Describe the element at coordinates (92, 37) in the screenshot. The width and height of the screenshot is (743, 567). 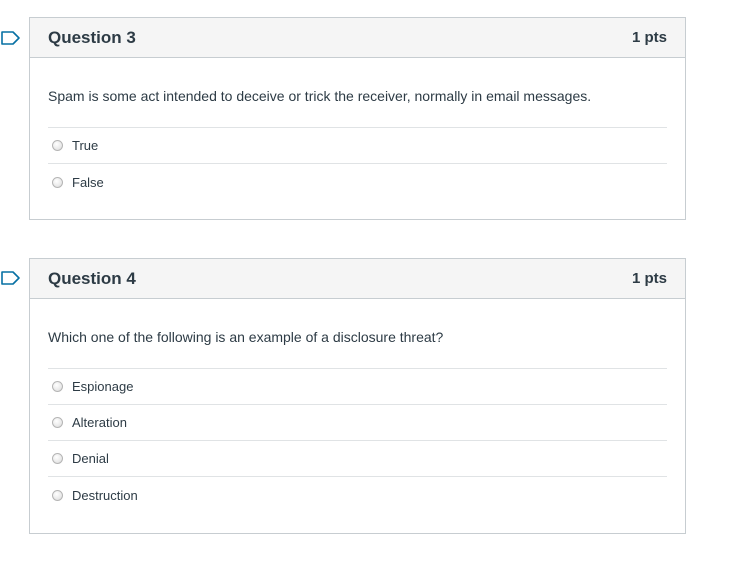
I see `question-title: Question 3` at that location.